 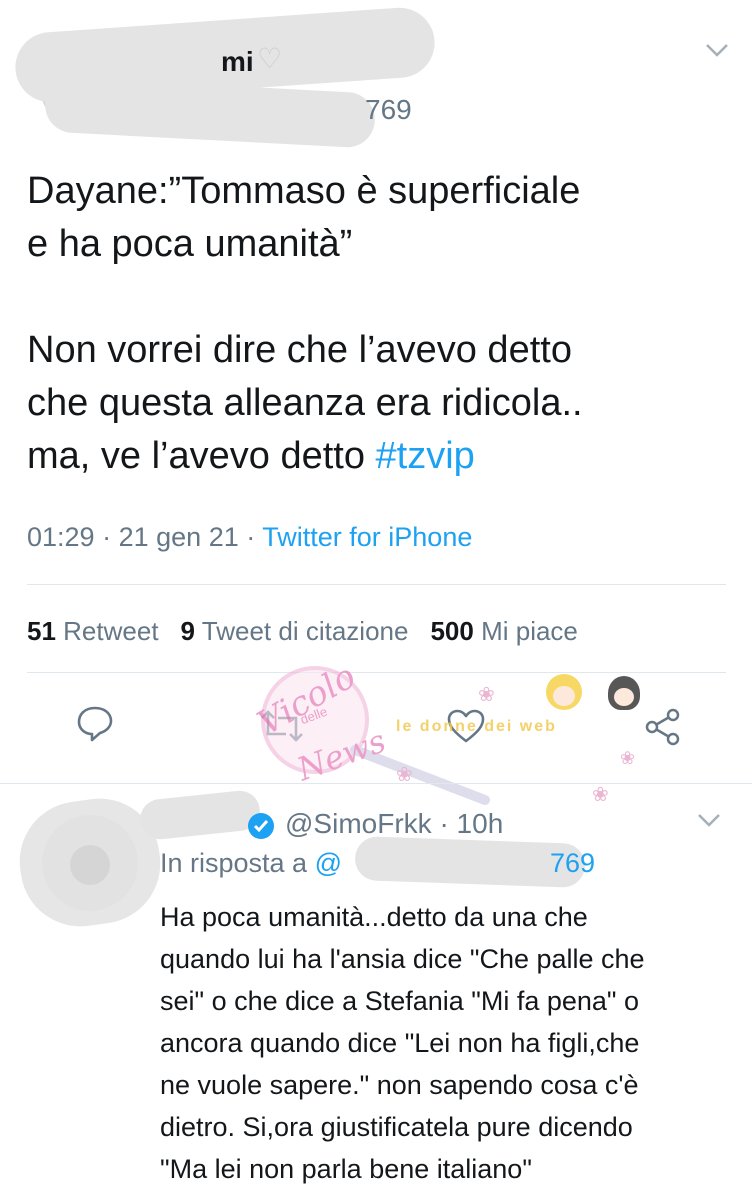 I want to click on hashtag-link: #tzvip, so click(x=425, y=456).